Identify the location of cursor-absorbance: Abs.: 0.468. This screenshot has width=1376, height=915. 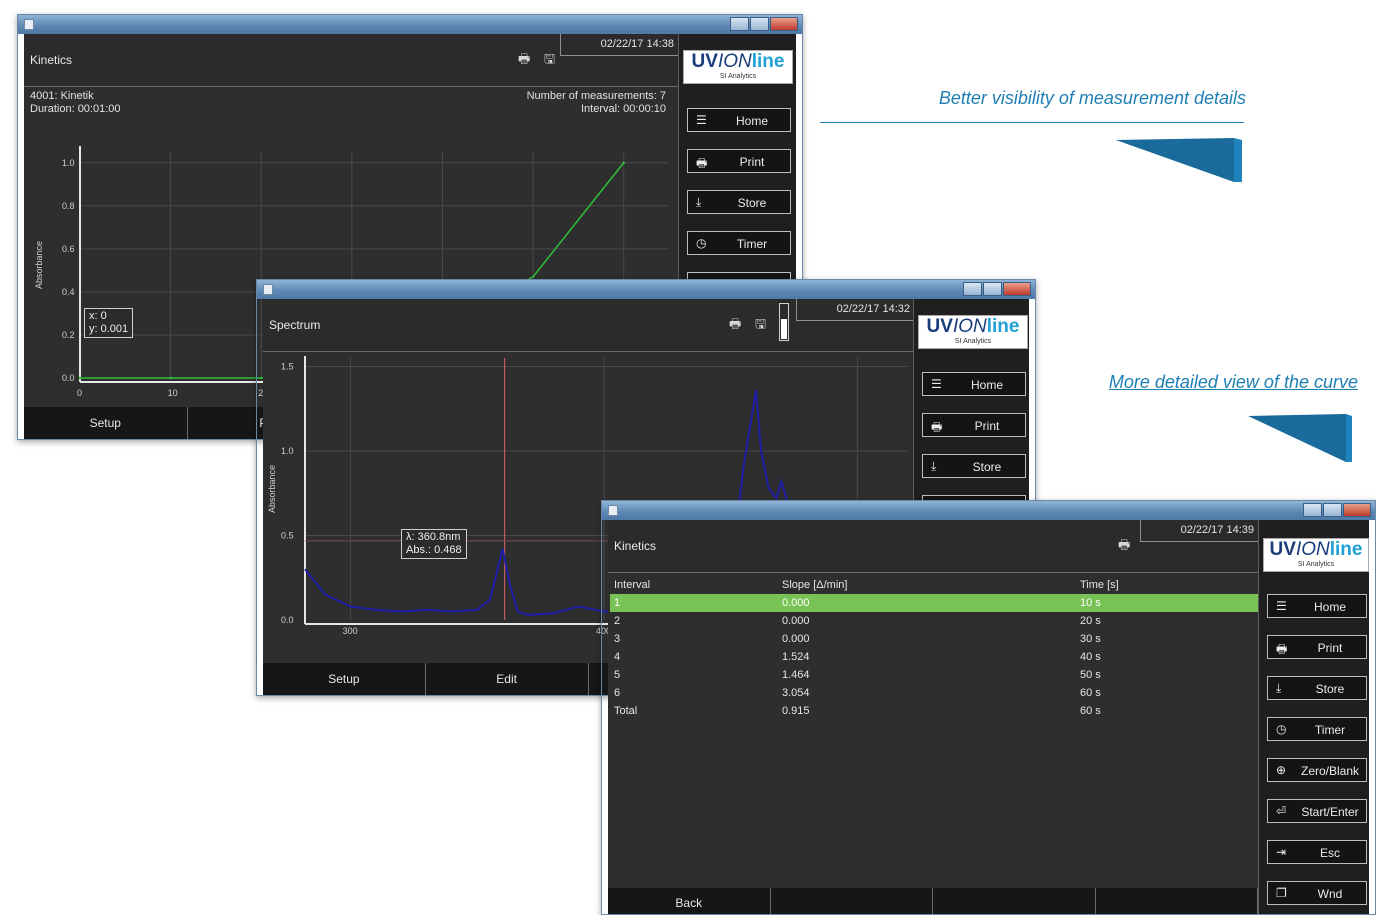
(434, 550).